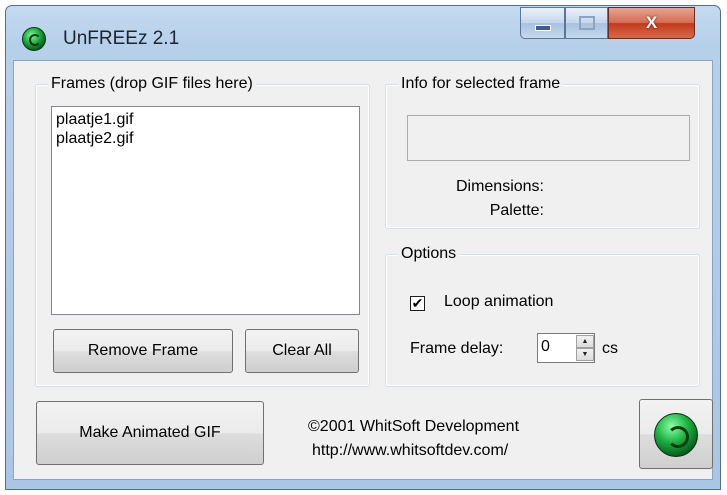 Image resolution: width=727 pixels, height=495 pixels. What do you see at coordinates (143, 351) in the screenshot?
I see `remove-frame-button: Remove Frame` at bounding box center [143, 351].